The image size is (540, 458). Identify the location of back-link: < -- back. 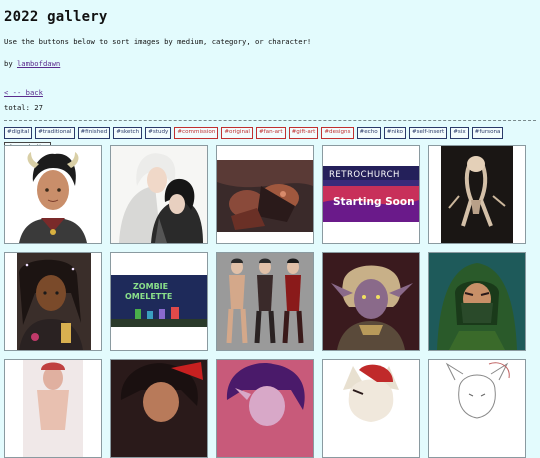
(270, 92).